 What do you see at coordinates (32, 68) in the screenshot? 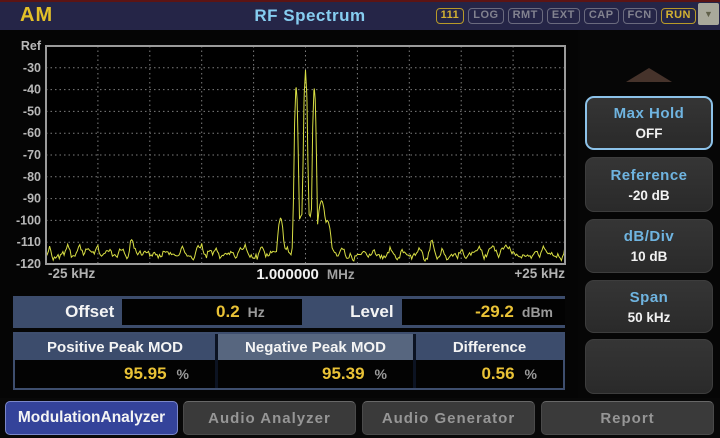
I see `y-axis-label: -30` at bounding box center [32, 68].